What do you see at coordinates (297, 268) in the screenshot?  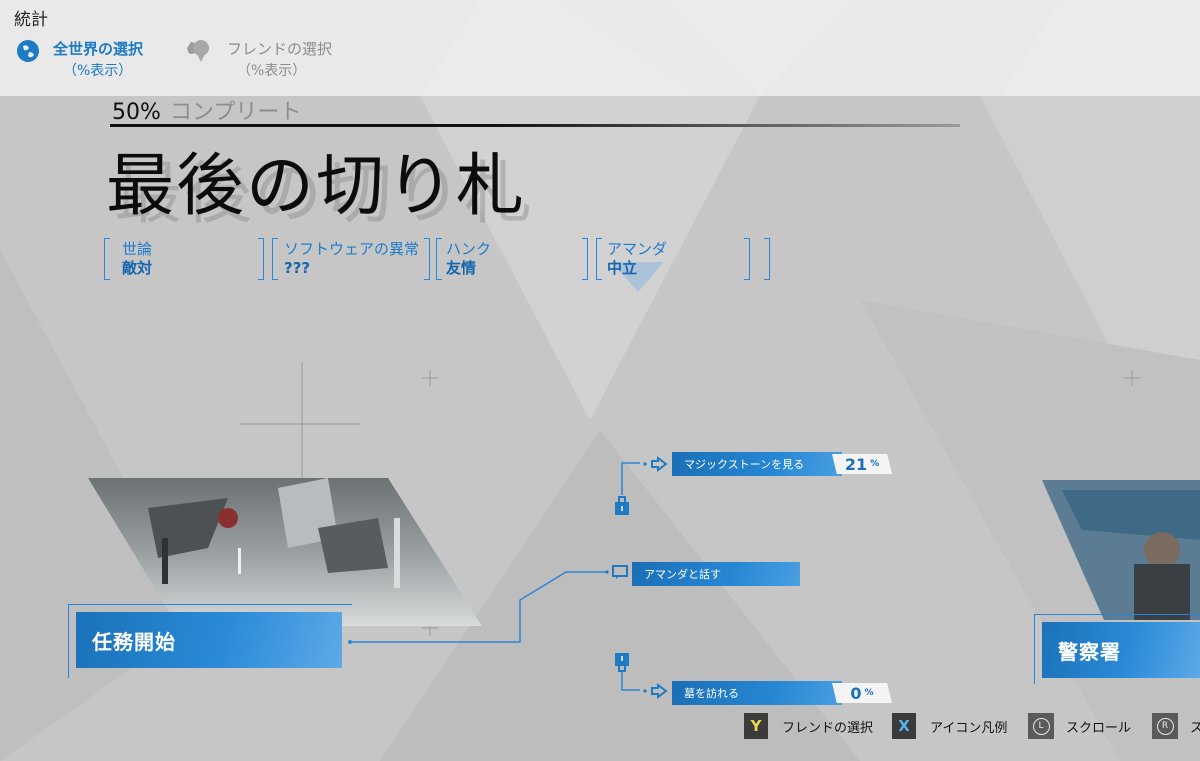 I see `relationship-value: ???` at bounding box center [297, 268].